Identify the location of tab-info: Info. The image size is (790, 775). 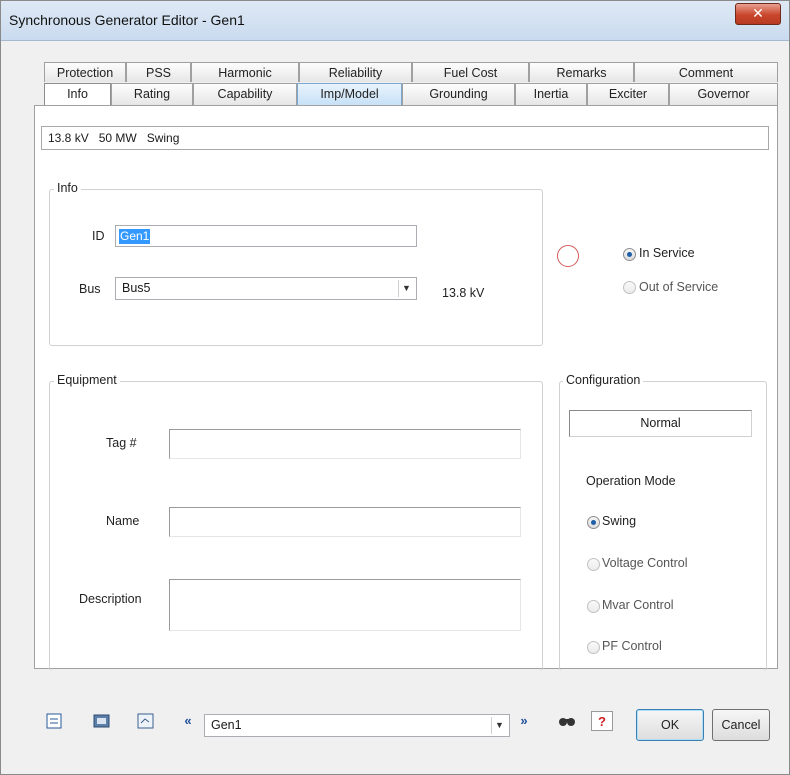
(77, 94).